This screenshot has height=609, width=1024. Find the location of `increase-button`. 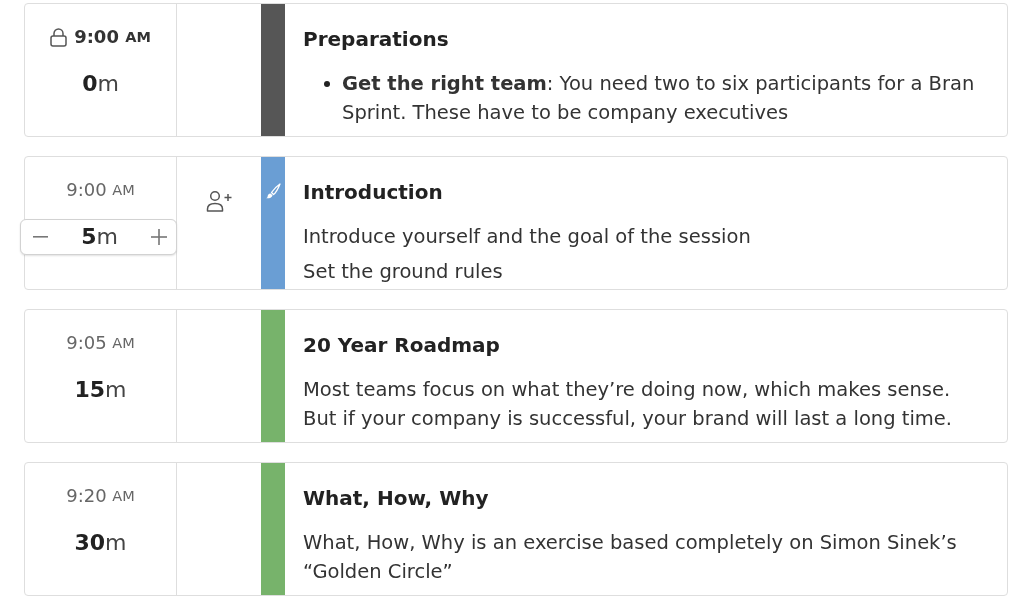

increase-button is located at coordinates (159, 237).